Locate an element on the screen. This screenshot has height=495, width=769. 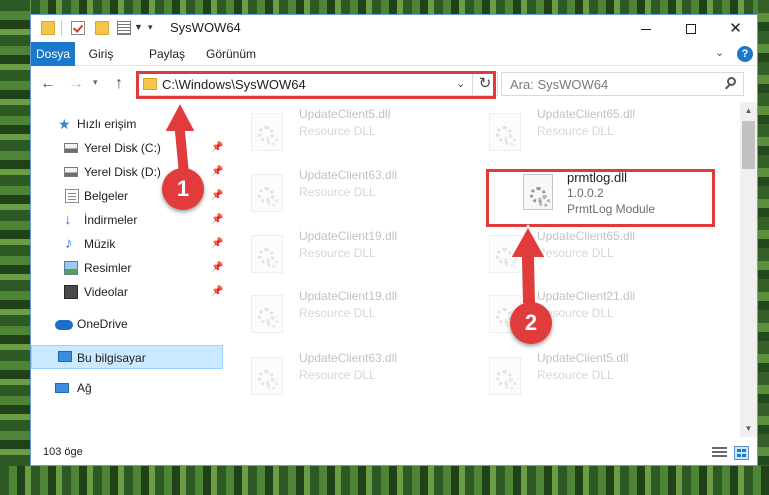
sidebar-item-label: Müzik is located at coordinates (100, 244).